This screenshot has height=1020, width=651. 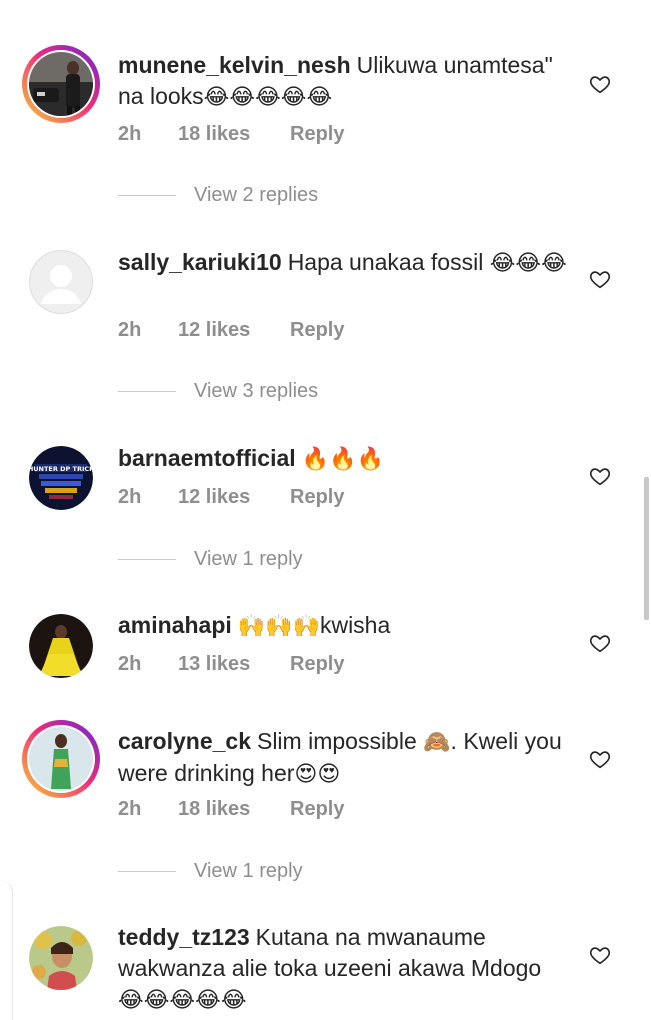 I want to click on comment-body-continued: kwisha, so click(x=355, y=625).